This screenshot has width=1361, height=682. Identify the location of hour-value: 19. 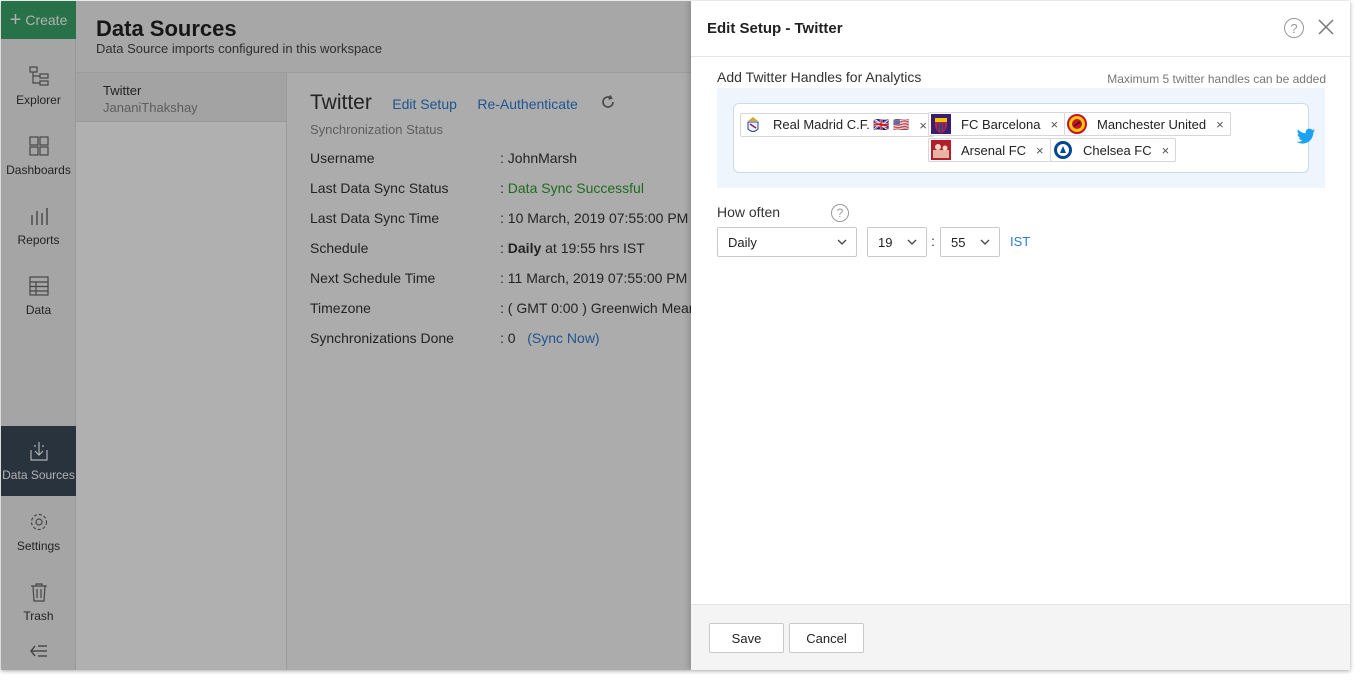
(885, 242).